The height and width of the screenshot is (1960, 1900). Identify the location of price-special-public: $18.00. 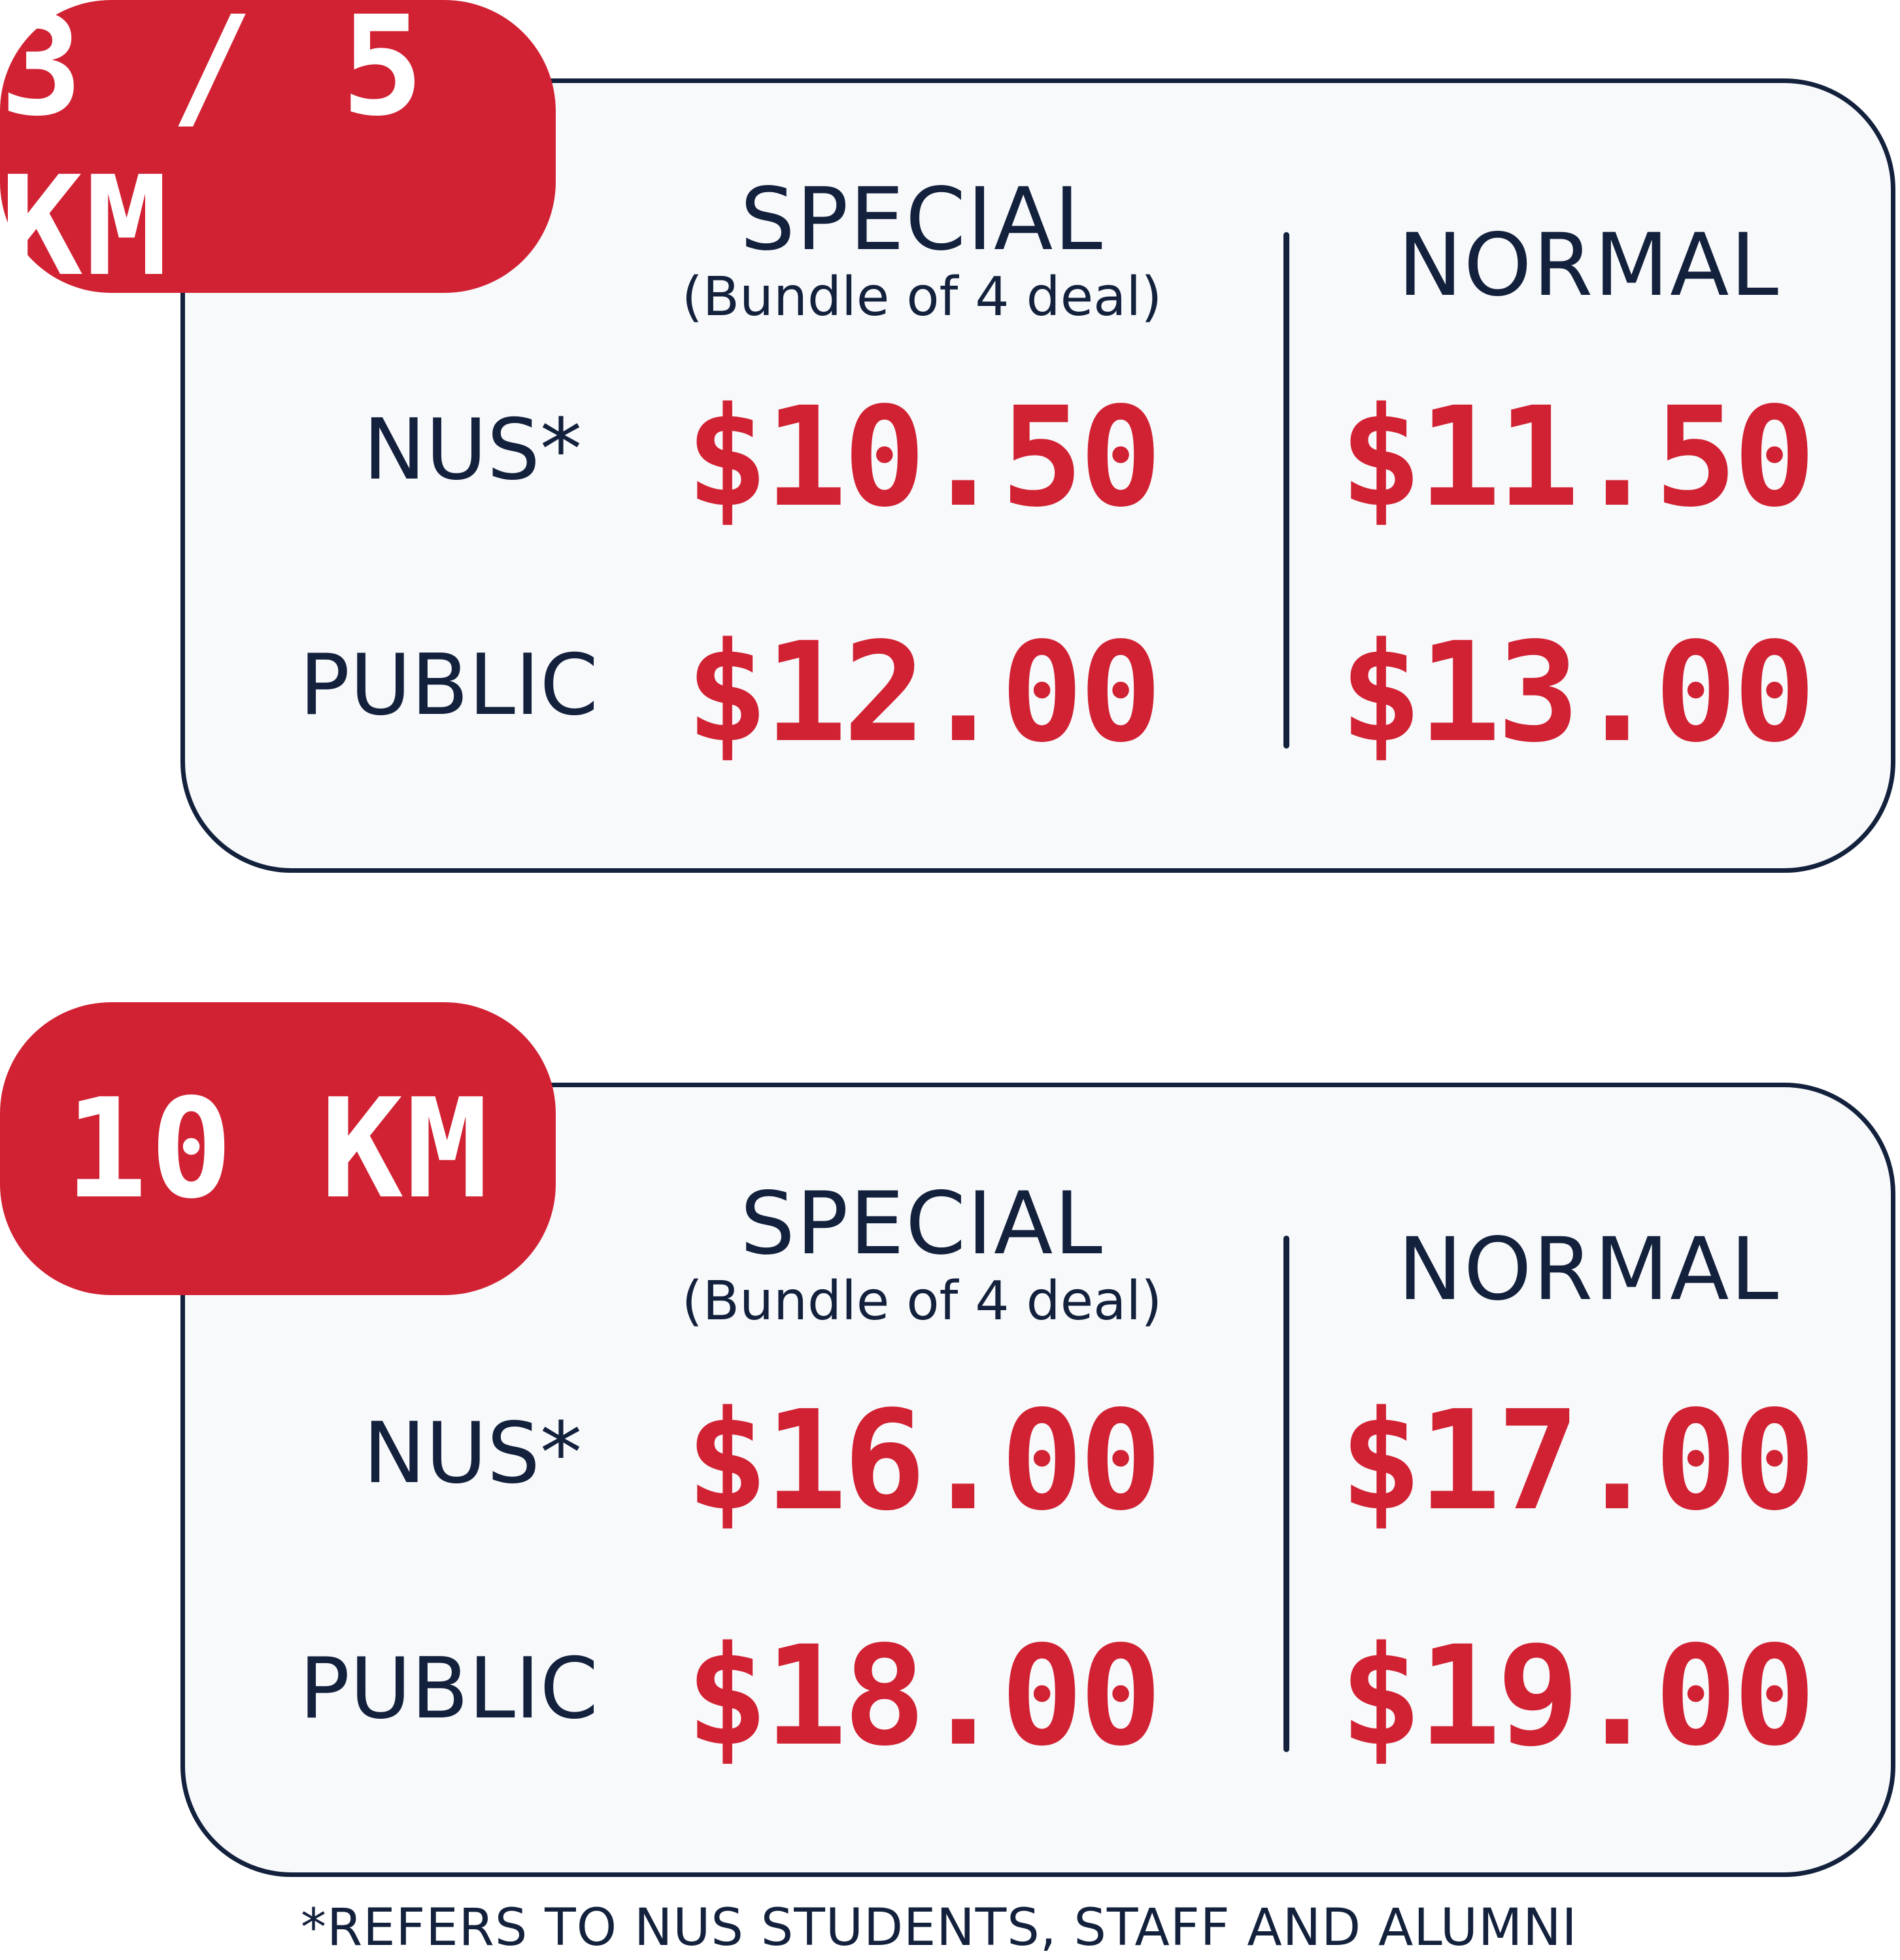
(923, 1696).